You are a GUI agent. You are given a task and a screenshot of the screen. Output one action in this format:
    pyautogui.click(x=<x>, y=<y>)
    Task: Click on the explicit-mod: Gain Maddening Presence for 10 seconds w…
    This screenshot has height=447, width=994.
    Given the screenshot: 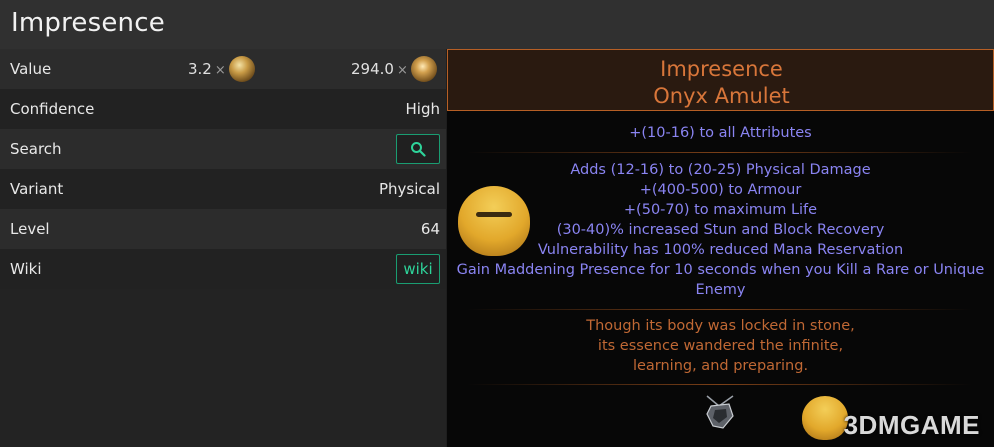 What is the action you would take?
    pyautogui.click(x=720, y=270)
    